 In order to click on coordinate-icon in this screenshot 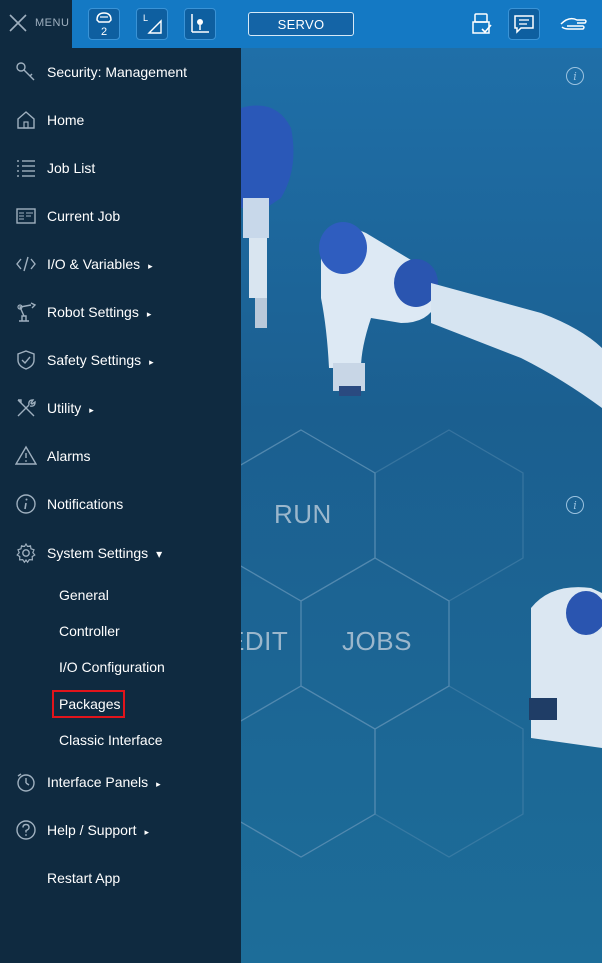, I will do `click(200, 23)`.